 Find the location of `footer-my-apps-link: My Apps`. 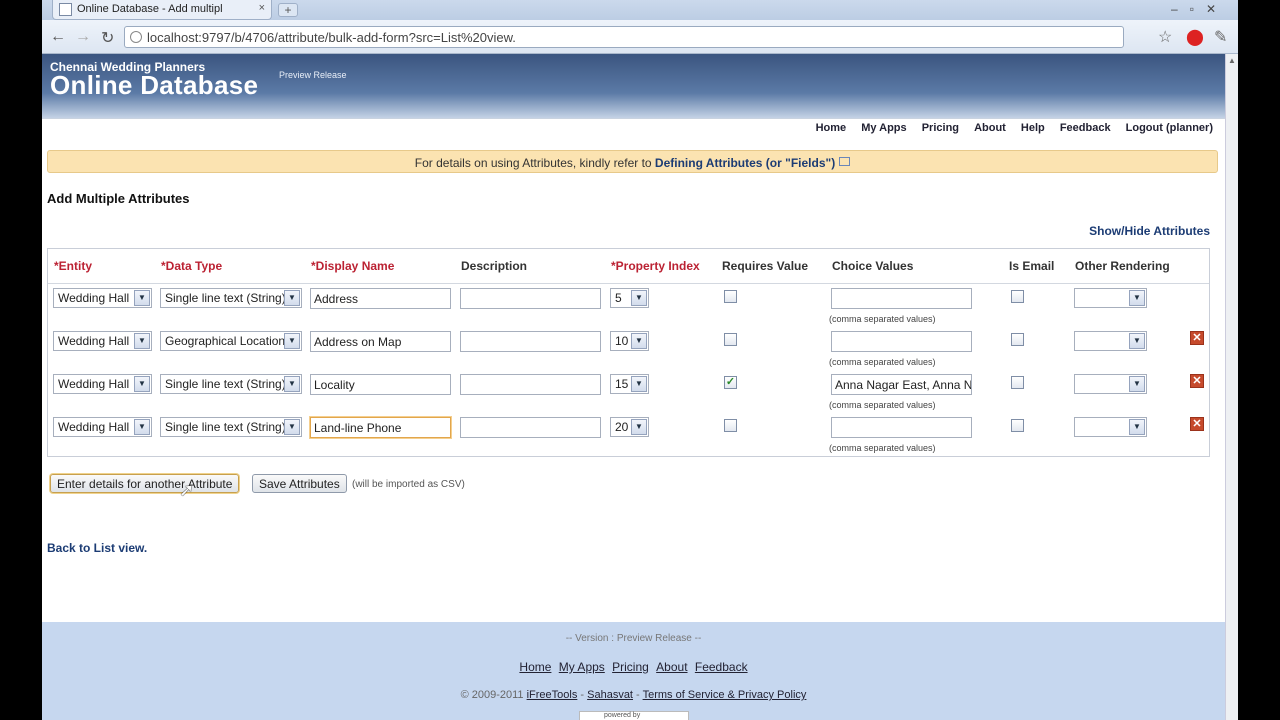

footer-my-apps-link: My Apps is located at coordinates (582, 667).